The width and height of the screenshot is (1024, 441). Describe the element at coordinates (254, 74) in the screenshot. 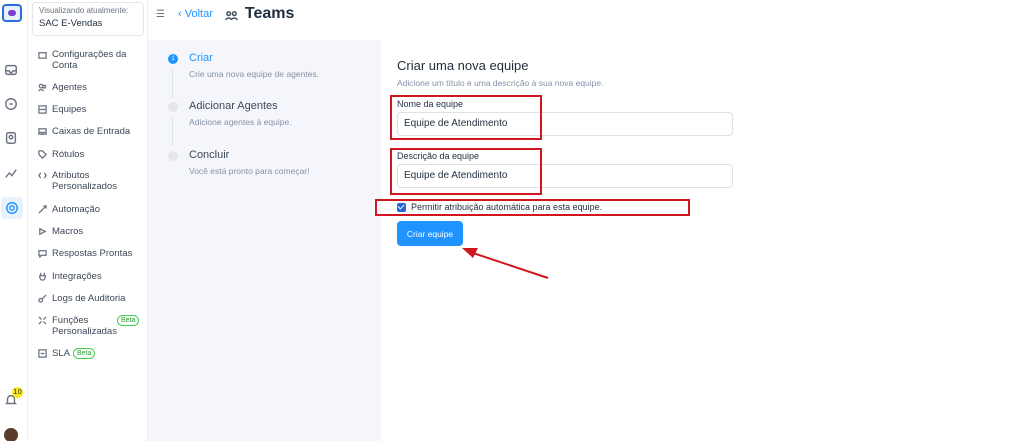

I see `step-description: Crie uma nova equipe de agentes.` at that location.